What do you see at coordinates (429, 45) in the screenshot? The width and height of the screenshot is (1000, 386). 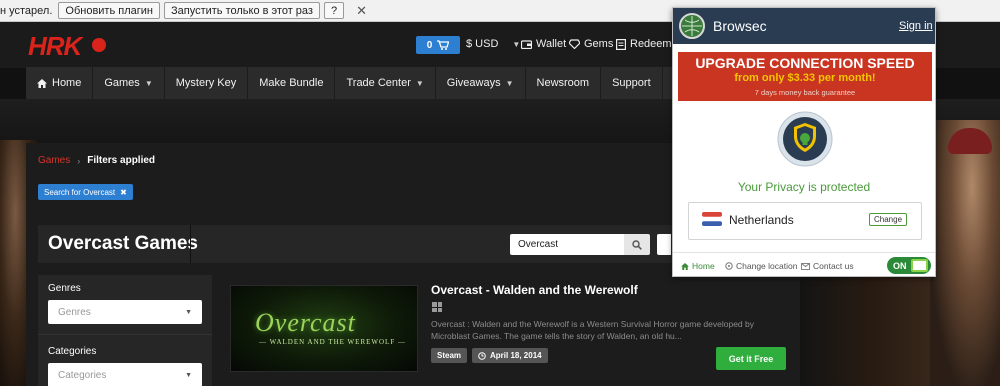 I see `cart-count: 0` at bounding box center [429, 45].